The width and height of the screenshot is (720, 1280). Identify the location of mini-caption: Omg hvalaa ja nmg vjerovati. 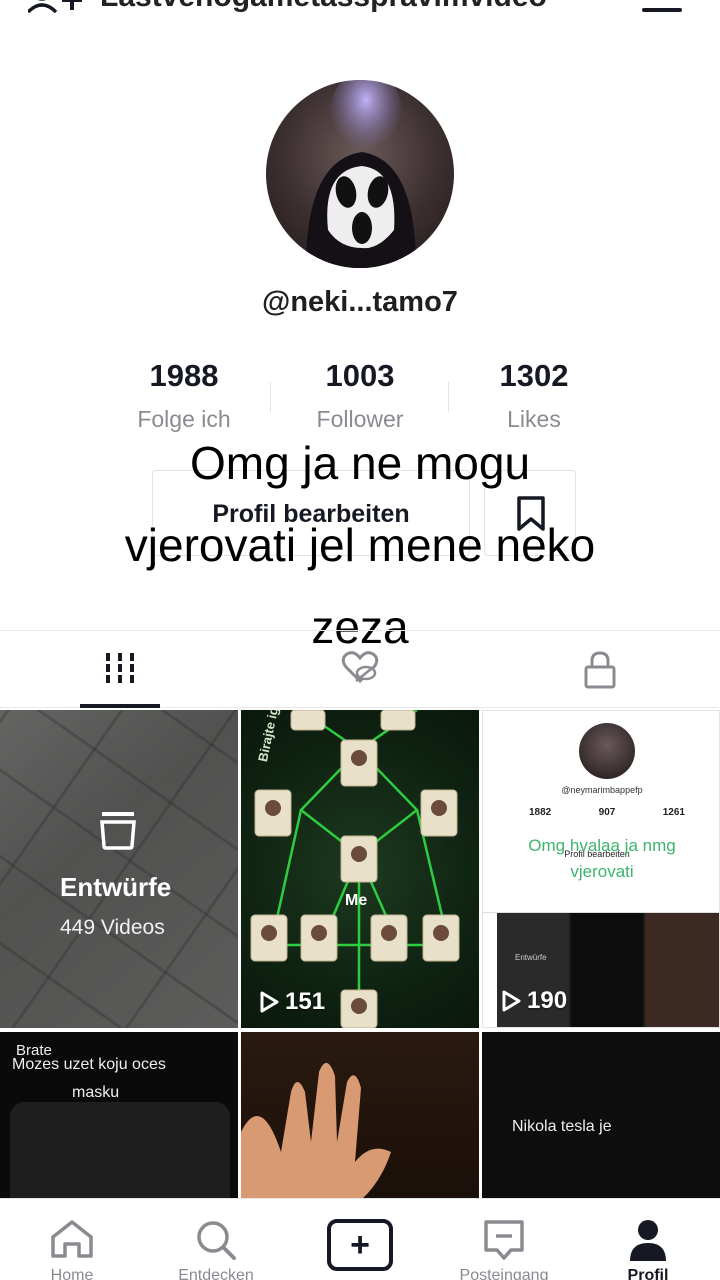
(601, 859).